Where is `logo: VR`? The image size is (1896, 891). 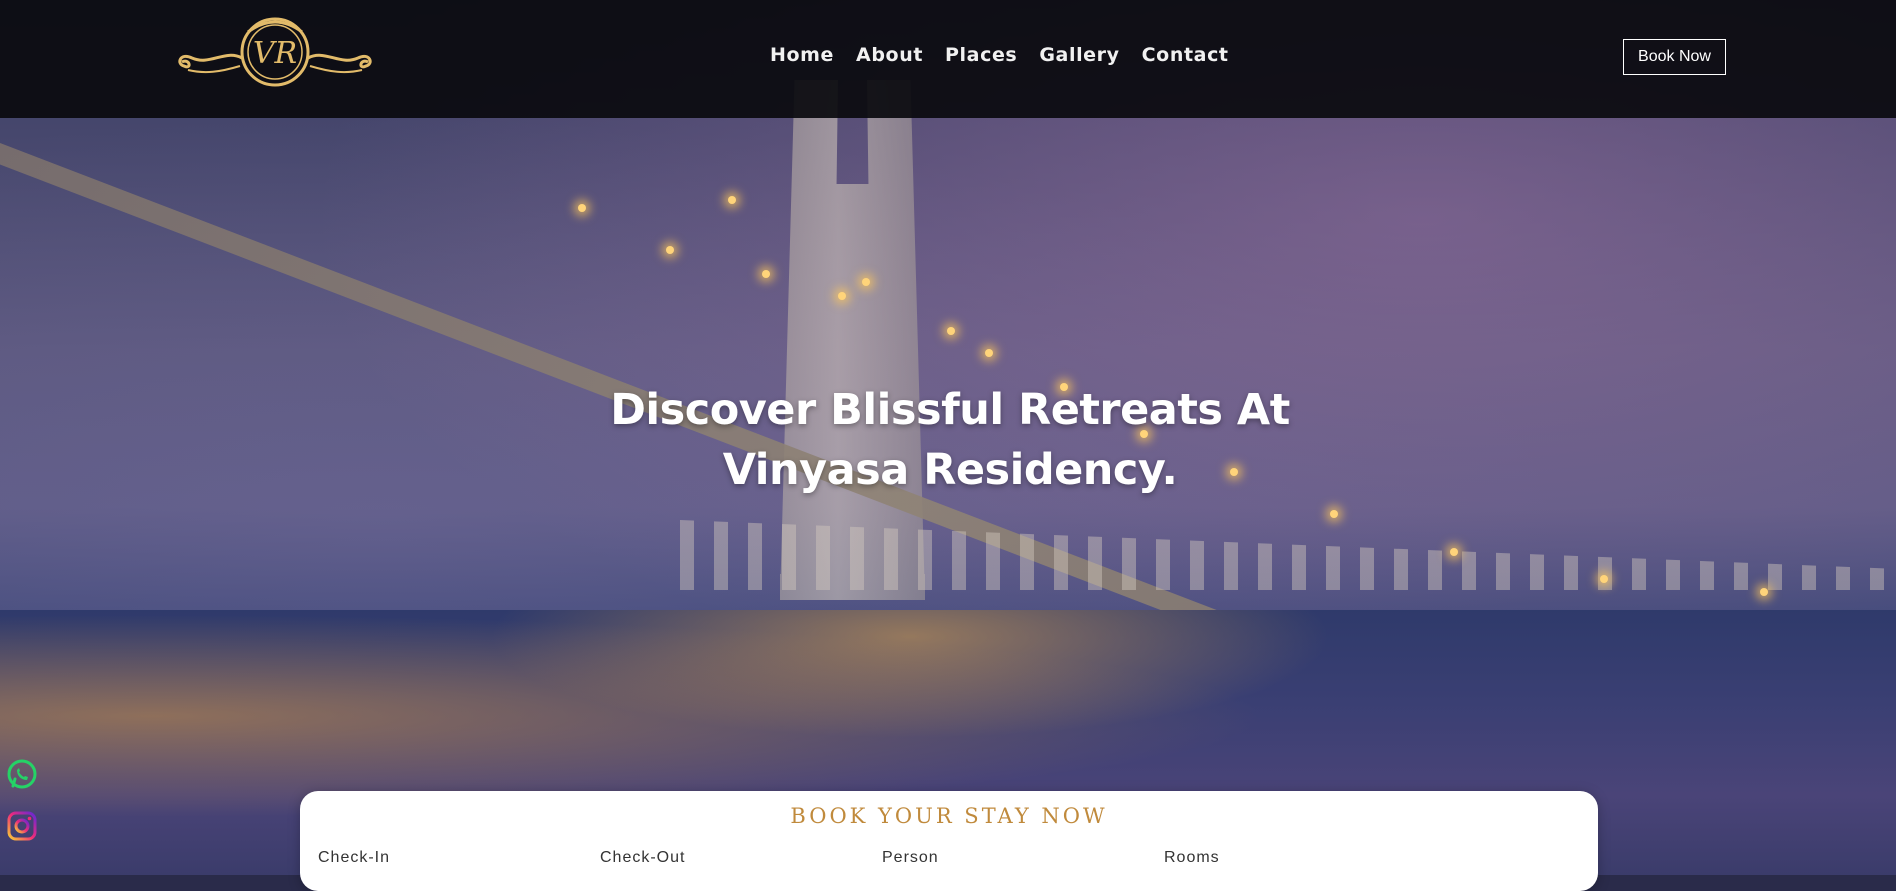
logo: VR is located at coordinates (275, 52).